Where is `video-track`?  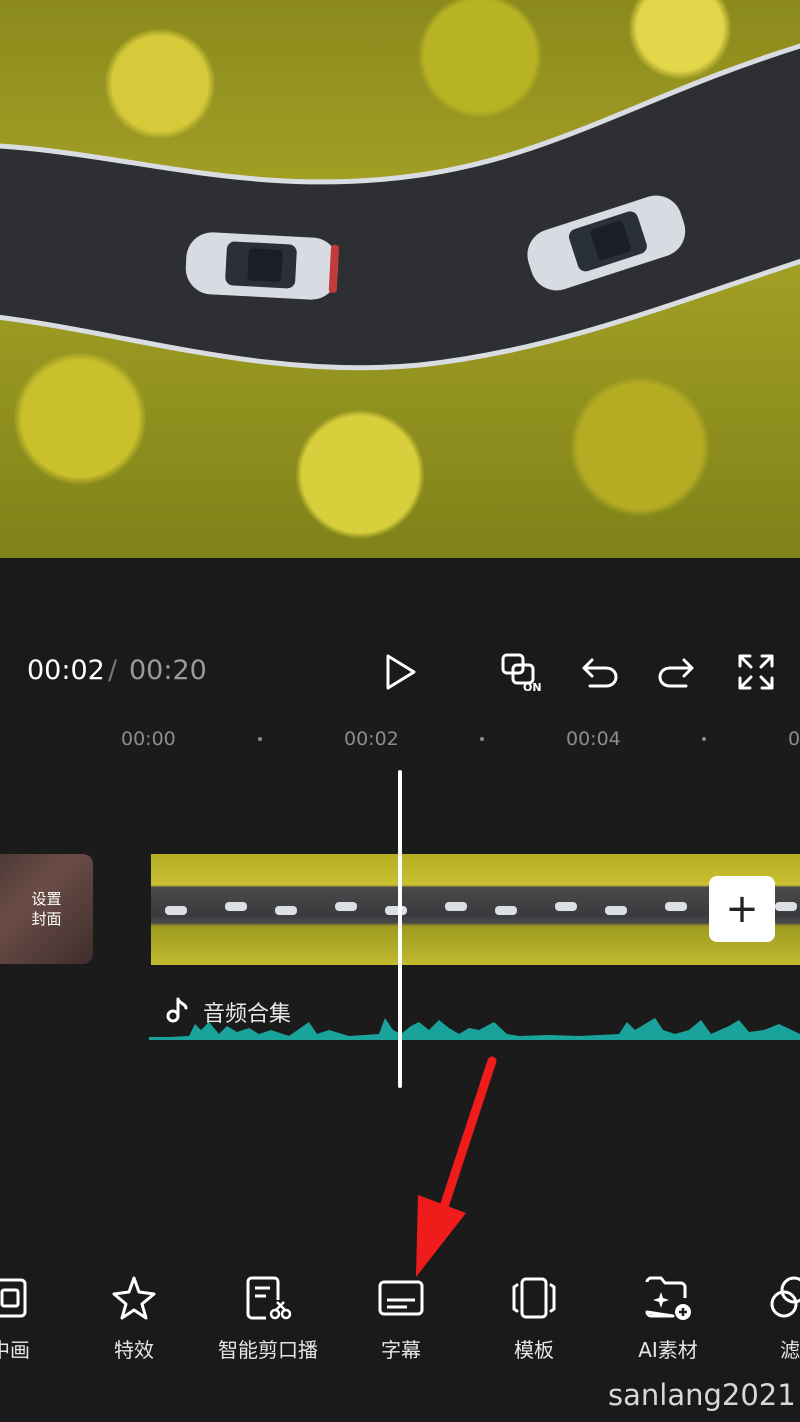
video-track is located at coordinates (475, 909).